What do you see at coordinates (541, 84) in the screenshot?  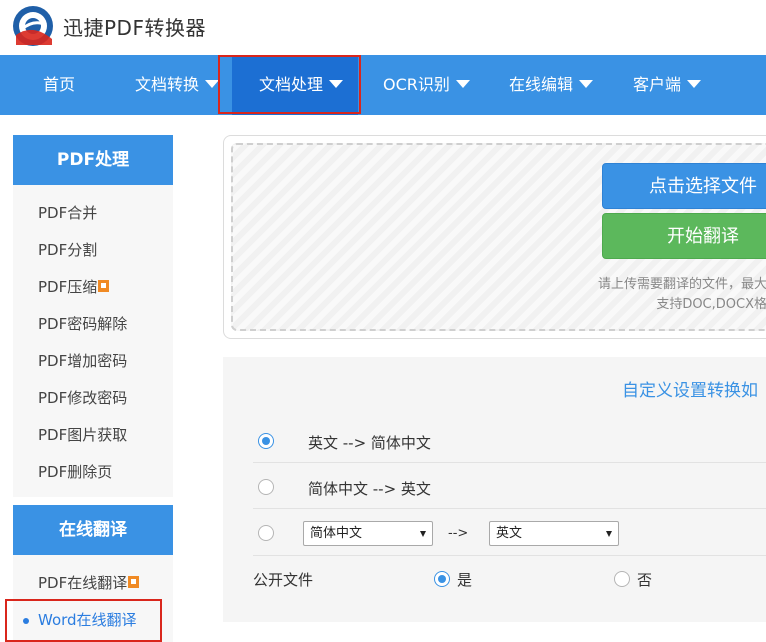 I see `nav-online-edit-label: 在线编辑` at bounding box center [541, 84].